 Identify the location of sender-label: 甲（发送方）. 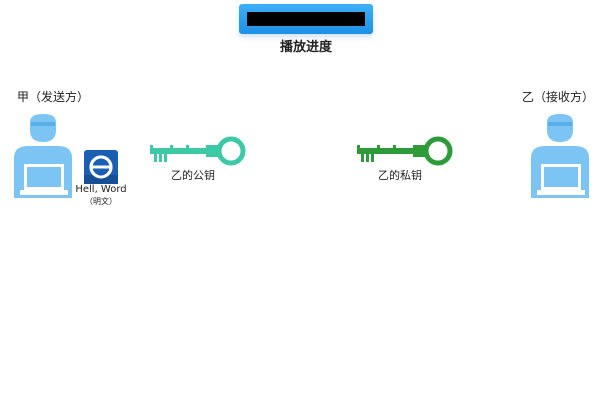
(53, 97).